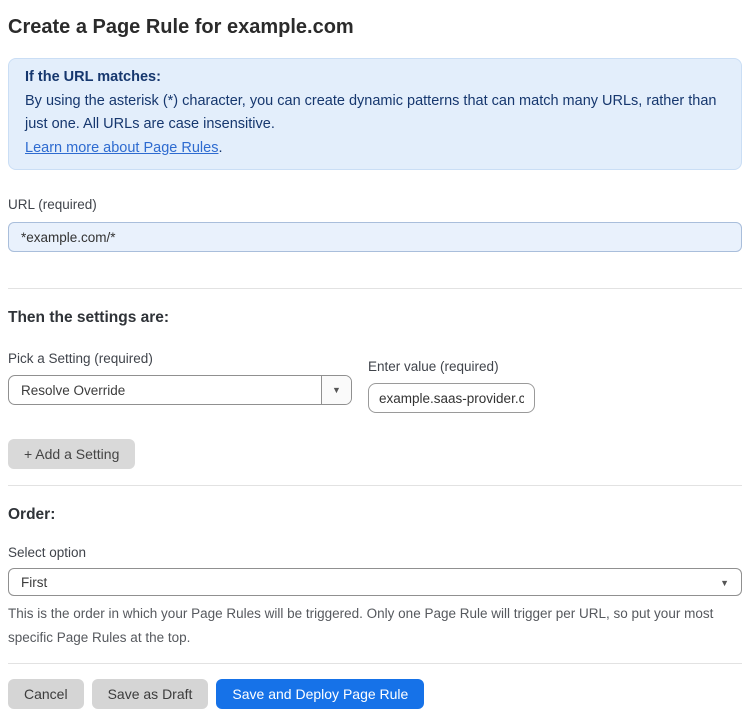 The height and width of the screenshot is (709, 750). Describe the element at coordinates (72, 454) in the screenshot. I see `add-setting-button: + Add a Setting` at that location.